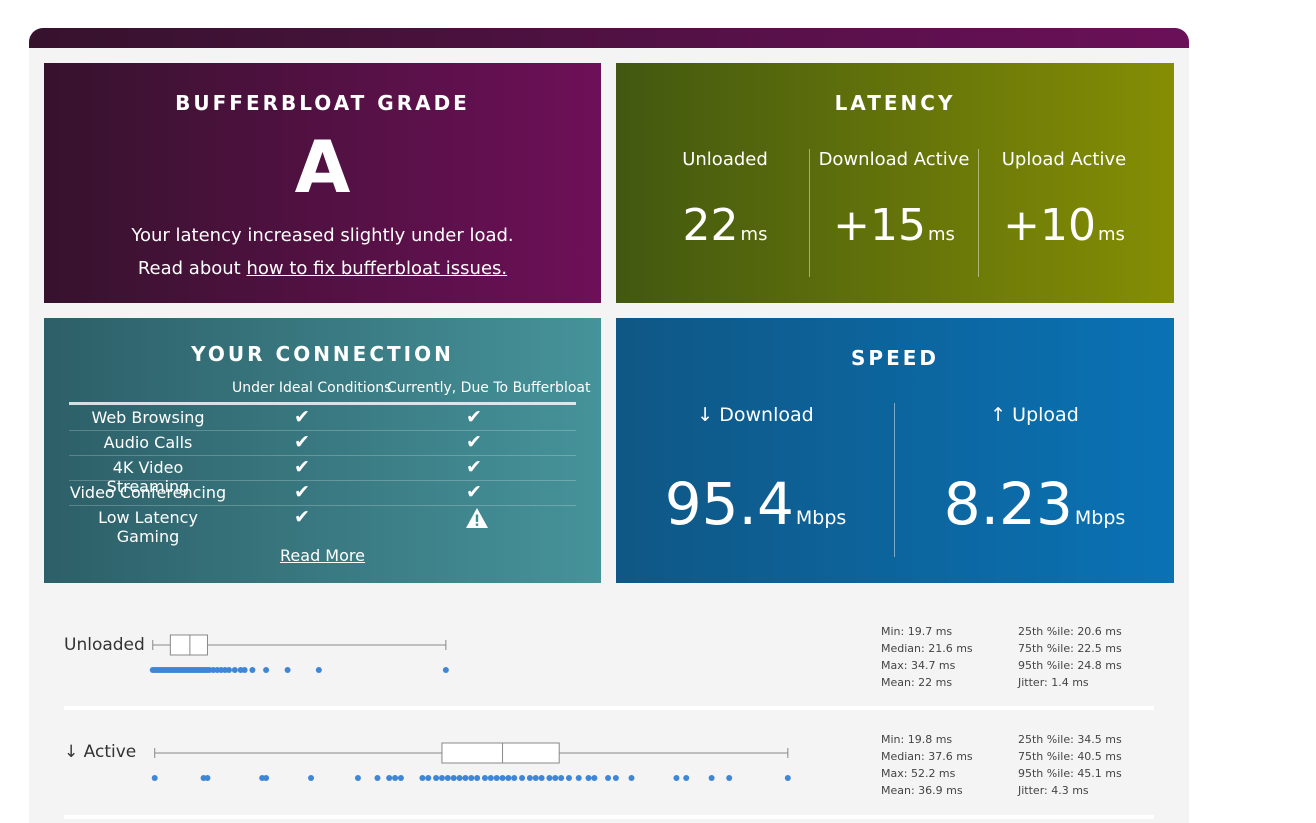 The height and width of the screenshot is (823, 1316). I want to click on active-box, so click(500, 753).